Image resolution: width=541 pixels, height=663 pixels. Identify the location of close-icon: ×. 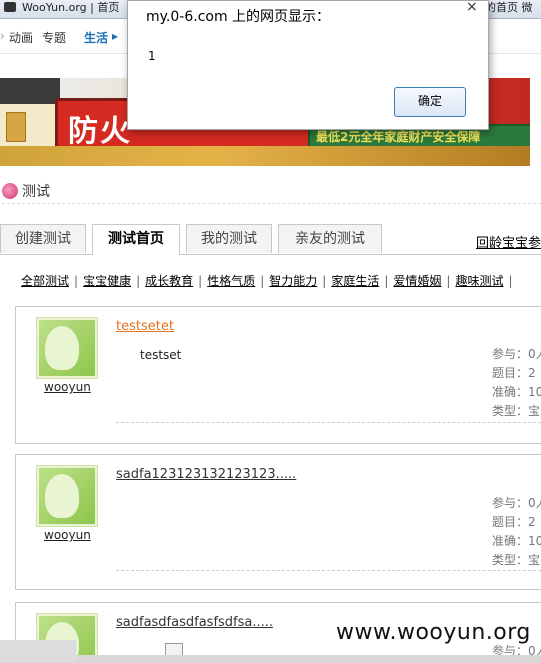
(472, 7).